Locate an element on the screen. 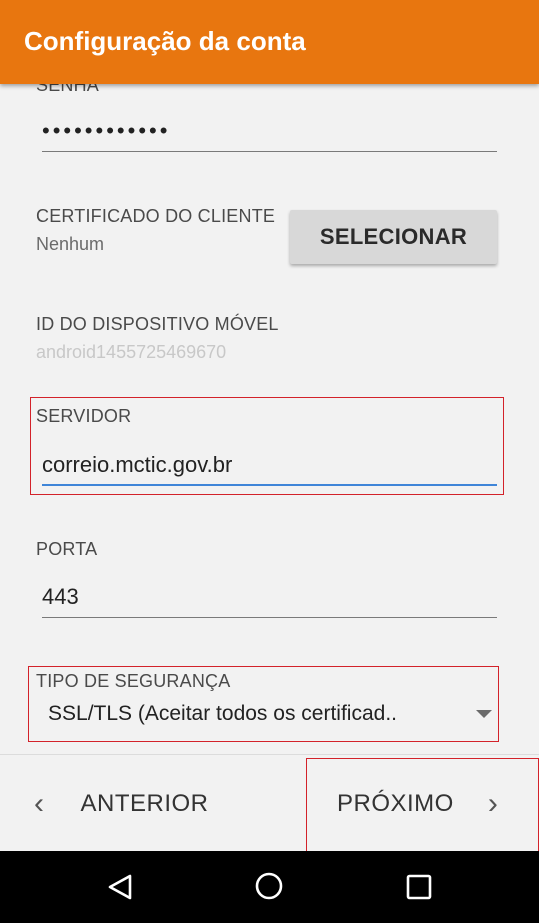 The width and height of the screenshot is (539, 923). port-label: PORTA is located at coordinates (67, 549).